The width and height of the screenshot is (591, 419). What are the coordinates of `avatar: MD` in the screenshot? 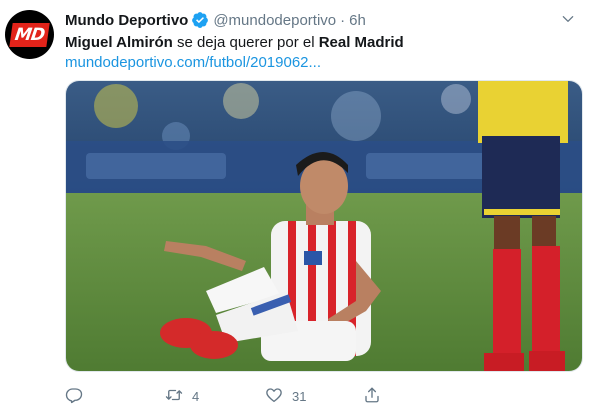 It's located at (29, 34).